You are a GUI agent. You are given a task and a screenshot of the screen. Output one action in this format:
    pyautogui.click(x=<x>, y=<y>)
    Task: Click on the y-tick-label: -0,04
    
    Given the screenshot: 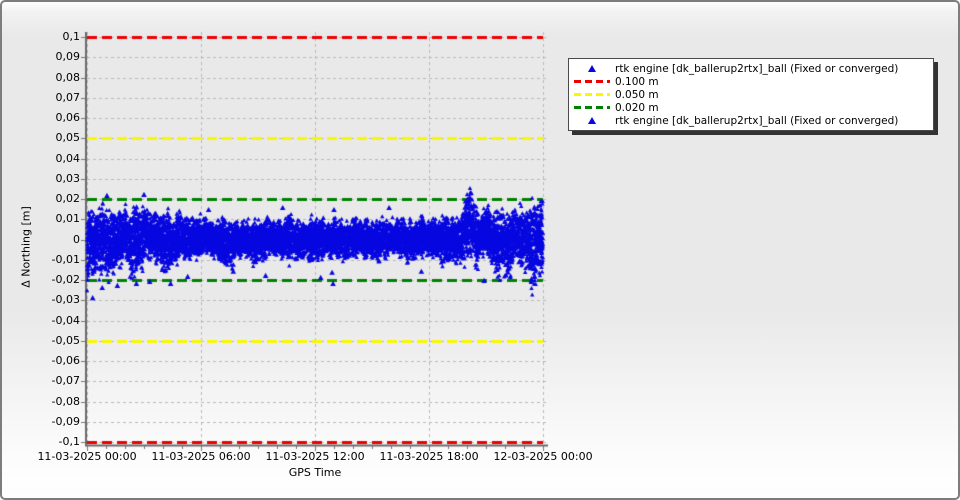 What is the action you would take?
    pyautogui.click(x=65, y=320)
    